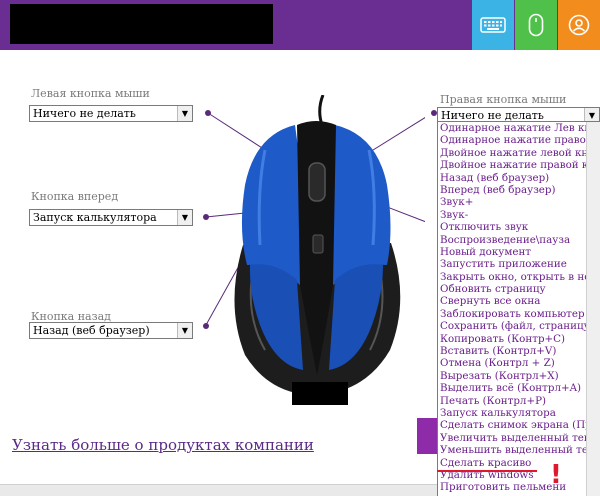 The width and height of the screenshot is (600, 496). I want to click on back-button-select: Назад (веб браузер) ▼, so click(111, 330).